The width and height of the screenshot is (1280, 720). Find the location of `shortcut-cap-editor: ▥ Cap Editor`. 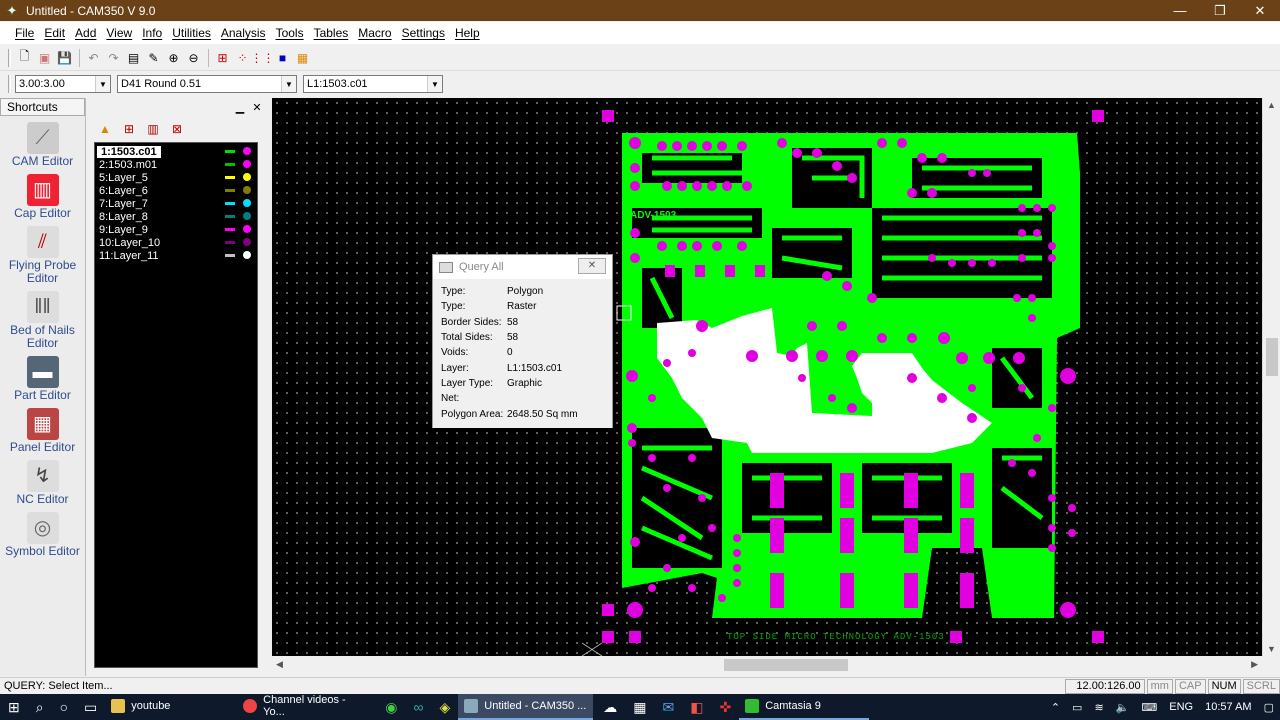

shortcut-cap-editor: ▥ Cap Editor is located at coordinates (42, 197).